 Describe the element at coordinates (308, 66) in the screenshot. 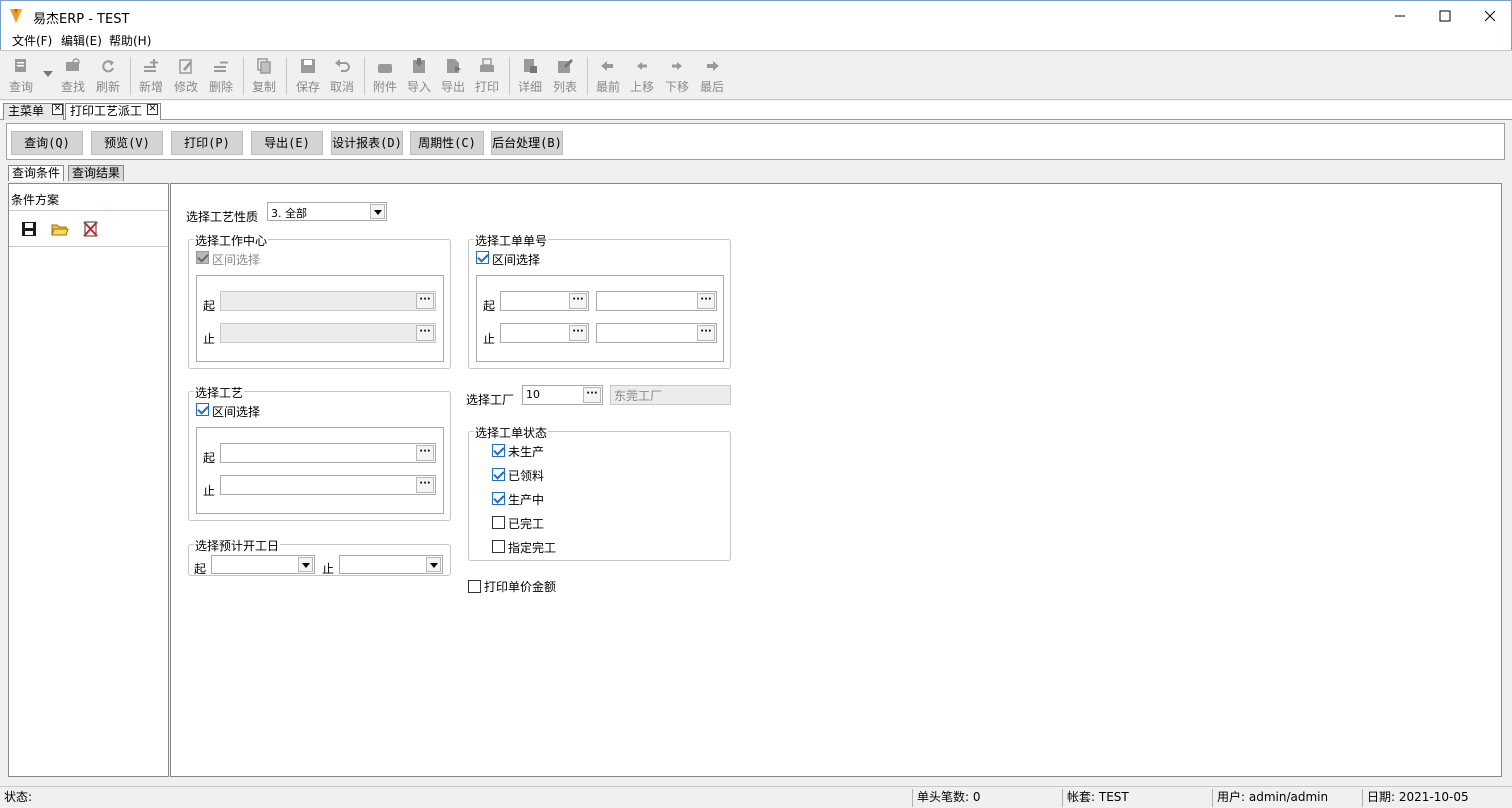

I see `save-icon` at that location.